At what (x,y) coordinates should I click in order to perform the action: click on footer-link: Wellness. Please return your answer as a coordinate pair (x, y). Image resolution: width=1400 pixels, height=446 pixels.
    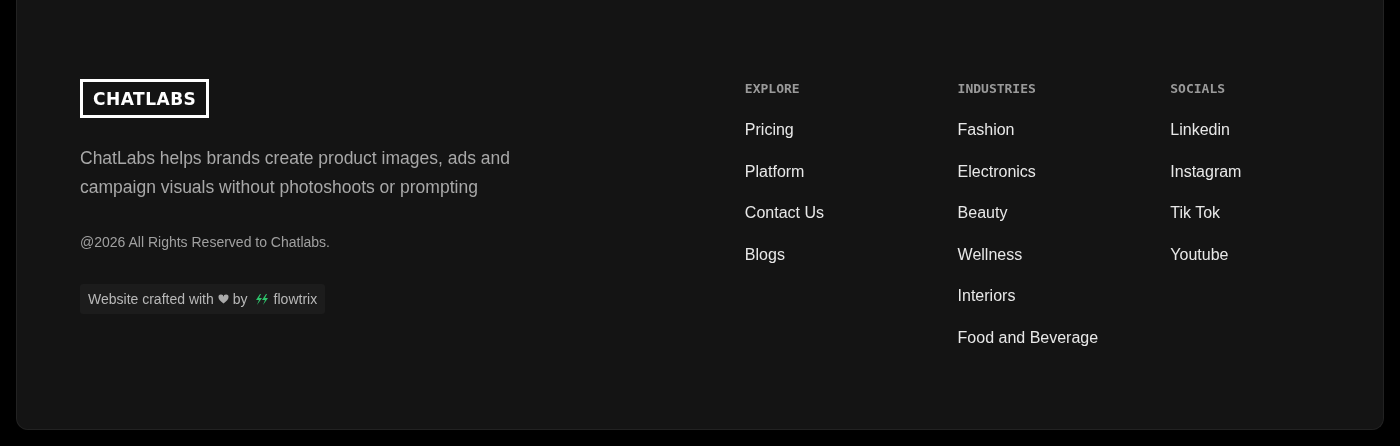
    Looking at the image, I should click on (1064, 254).